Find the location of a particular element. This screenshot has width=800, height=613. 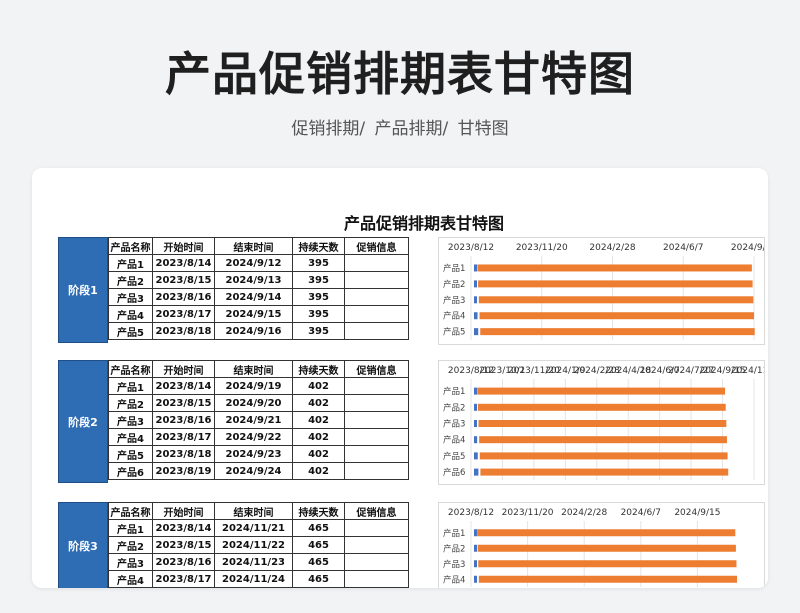

breadcrumb-item: 促销排期/ is located at coordinates (328, 129).